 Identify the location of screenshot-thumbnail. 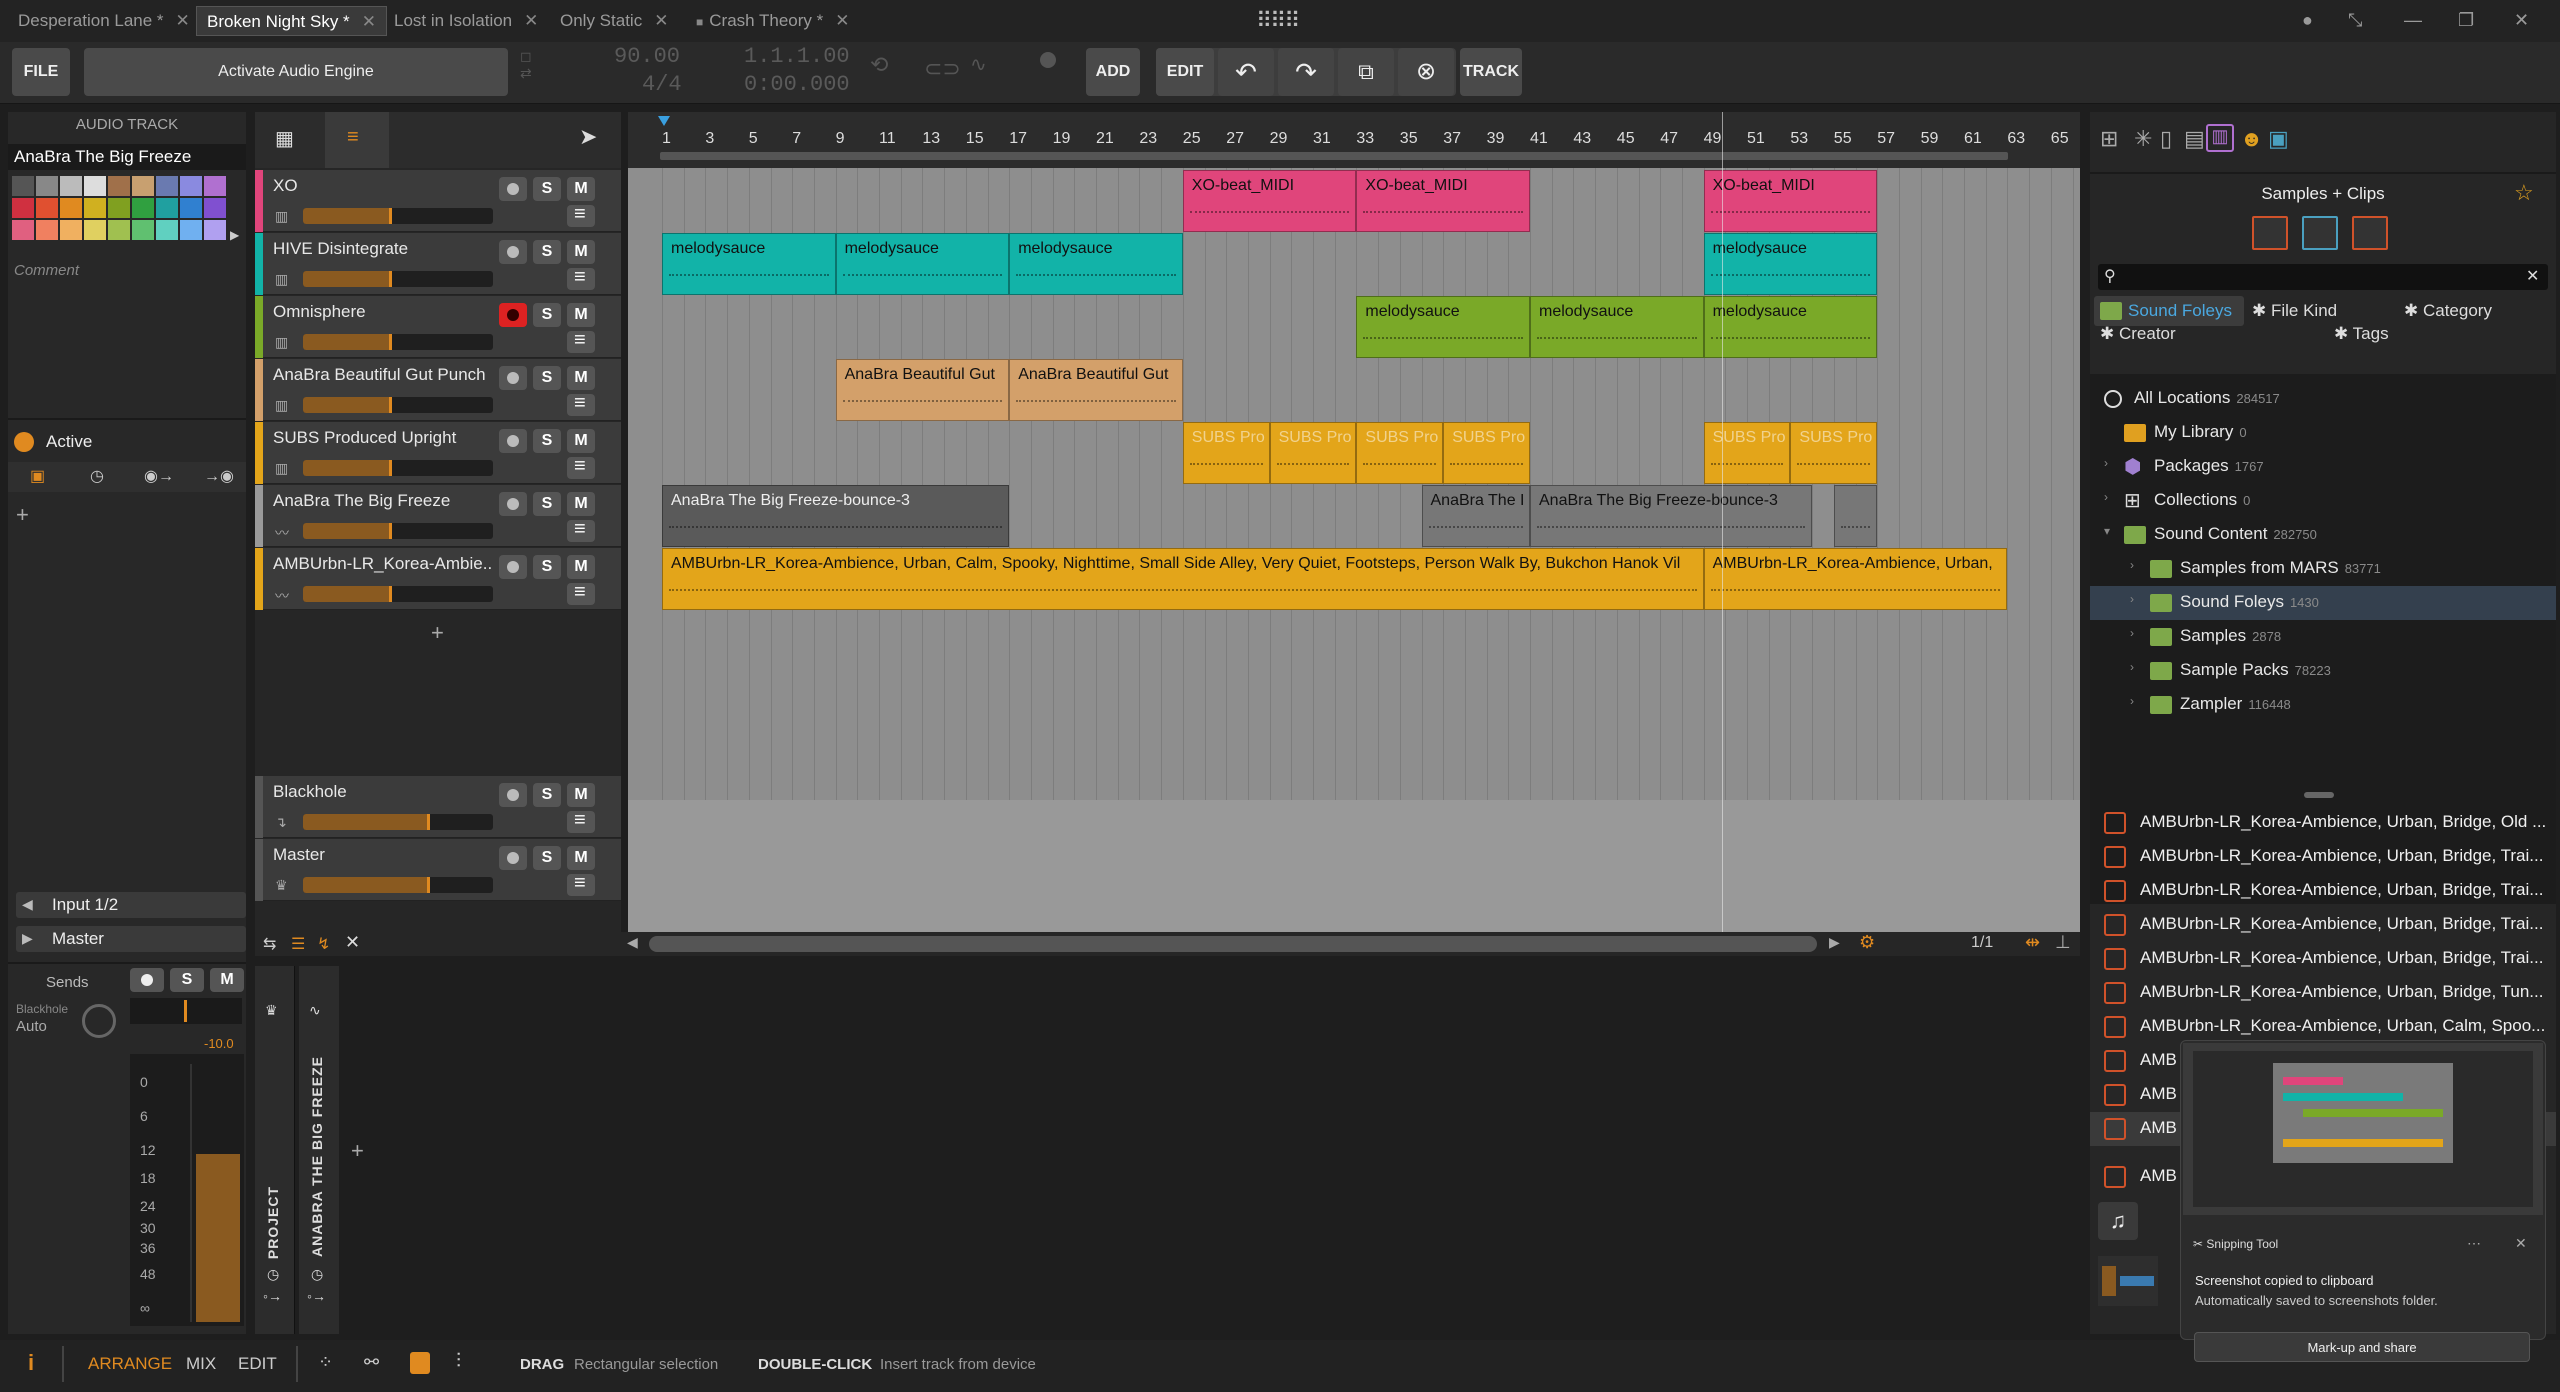
(2363, 1129).